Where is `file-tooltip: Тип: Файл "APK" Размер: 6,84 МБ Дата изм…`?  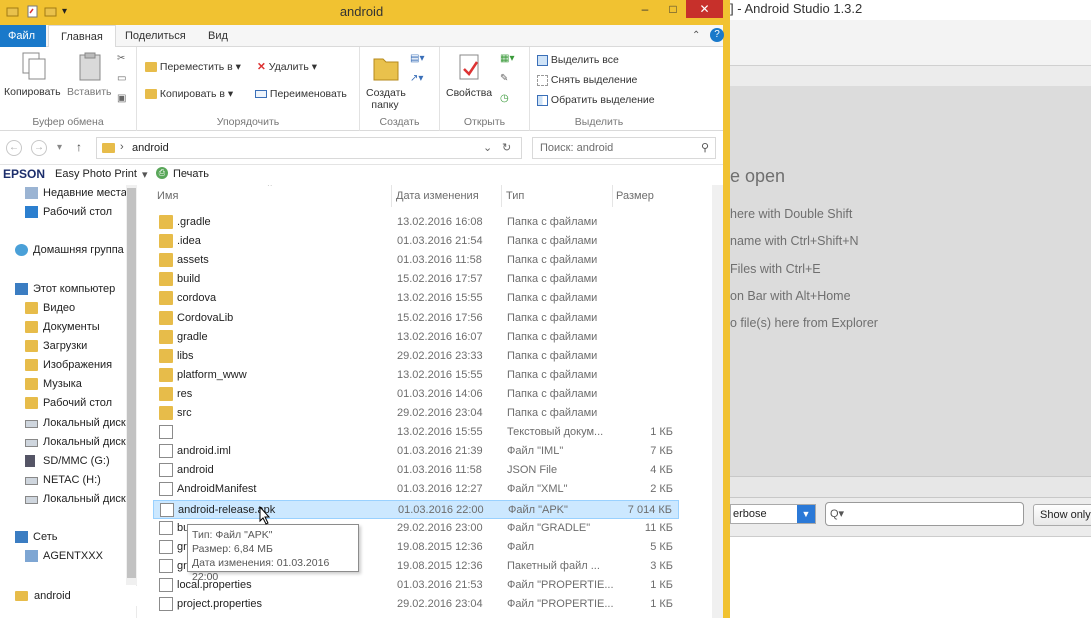
file-tooltip: Тип: Файл "APK" Размер: 6,84 МБ Дата изм… is located at coordinates (273, 553).